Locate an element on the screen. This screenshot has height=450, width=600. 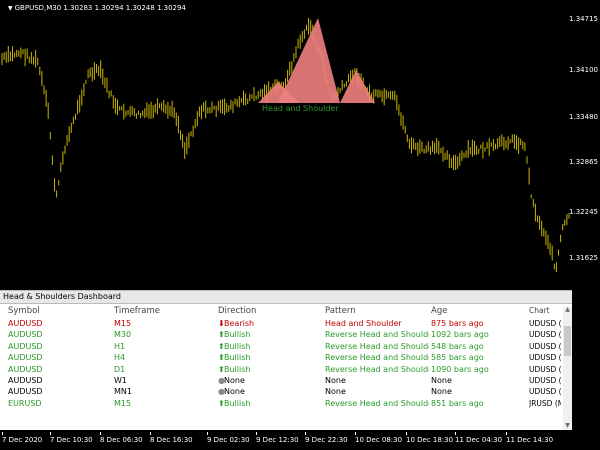
column-header-chart: Chart is located at coordinates (545, 311).